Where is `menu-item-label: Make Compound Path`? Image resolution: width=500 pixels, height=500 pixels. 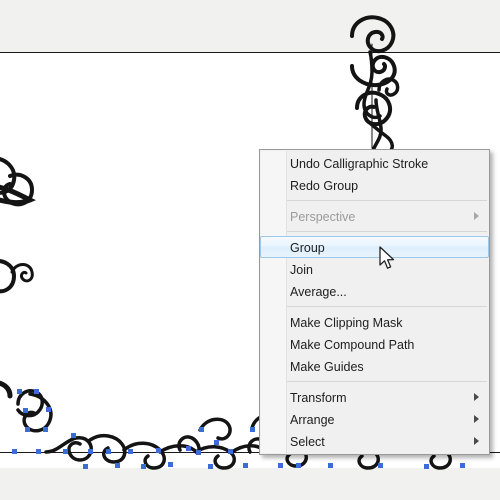 menu-item-label: Make Compound Path is located at coordinates (352, 345).